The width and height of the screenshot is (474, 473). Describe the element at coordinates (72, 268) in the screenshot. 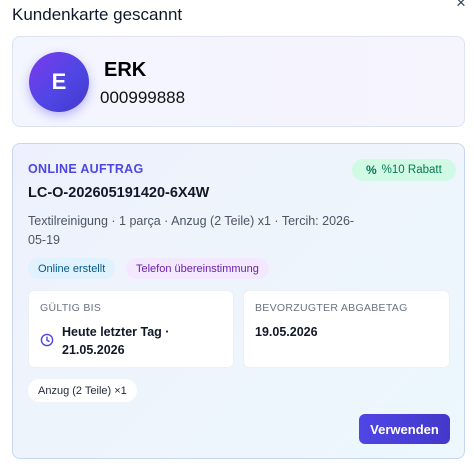

I see `tag-online-created: Online erstellt` at that location.